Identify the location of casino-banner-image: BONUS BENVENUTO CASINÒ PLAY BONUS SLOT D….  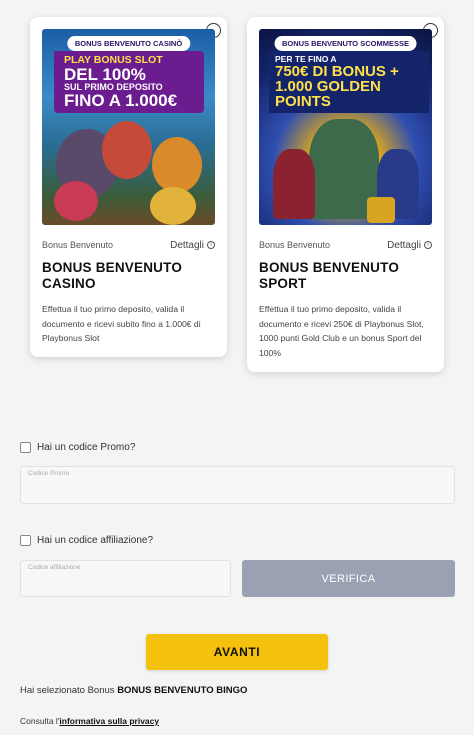
(128, 127).